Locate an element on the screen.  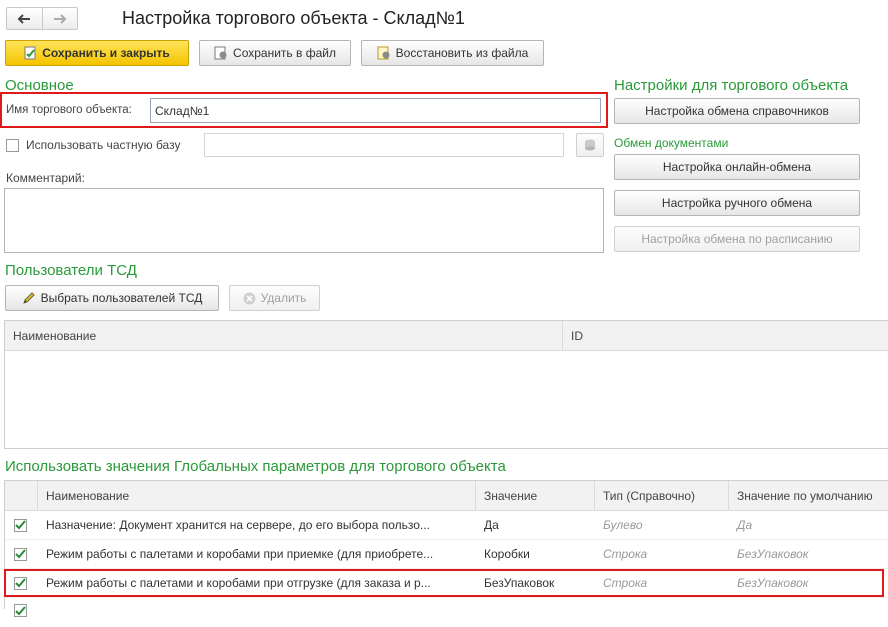
table-row is located at coordinates (446, 612).